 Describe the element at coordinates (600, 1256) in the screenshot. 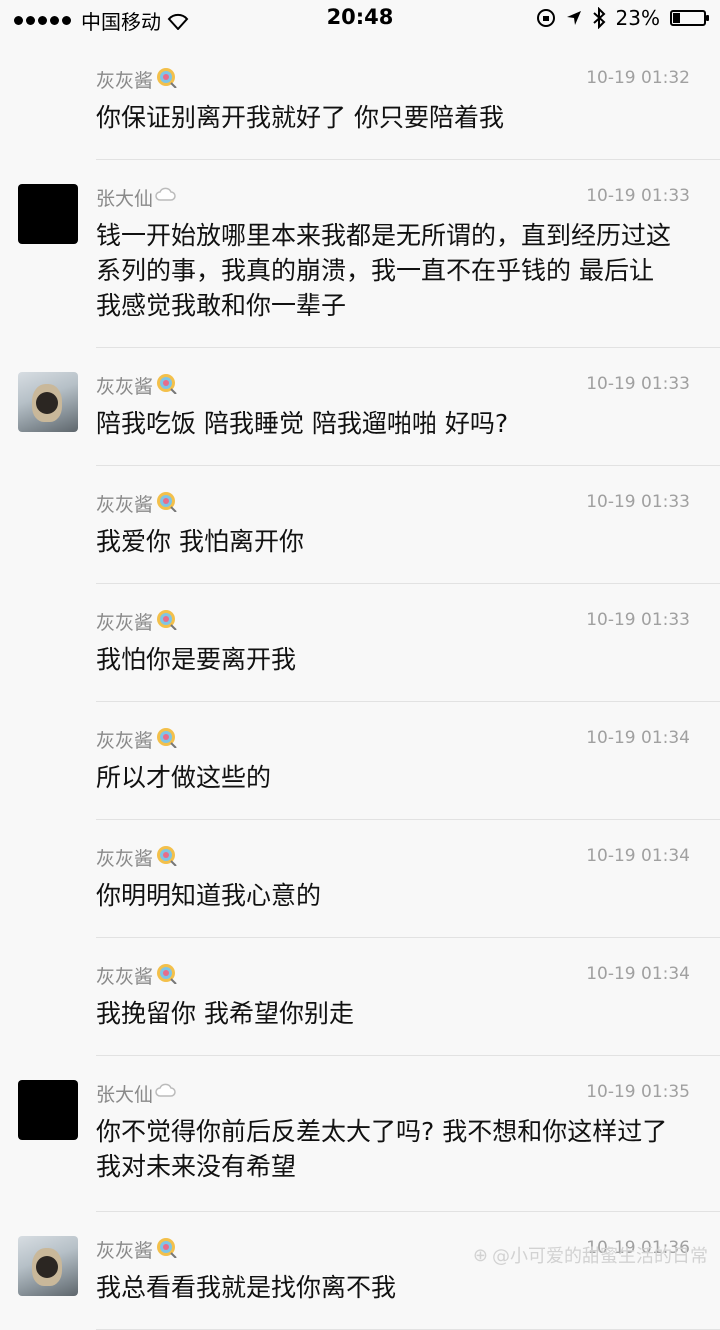

I see `watermark-text: @小可爱的甜蜜生活的日常` at that location.